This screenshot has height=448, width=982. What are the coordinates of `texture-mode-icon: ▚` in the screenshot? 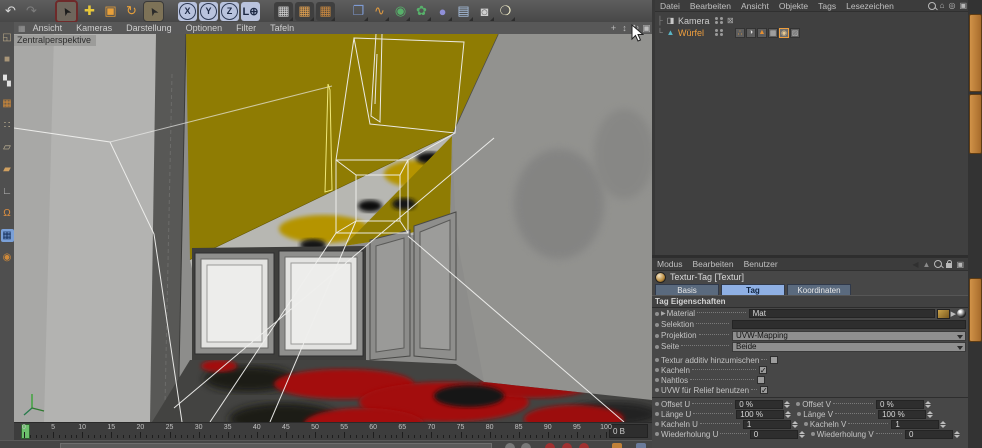 It's located at (7, 81).